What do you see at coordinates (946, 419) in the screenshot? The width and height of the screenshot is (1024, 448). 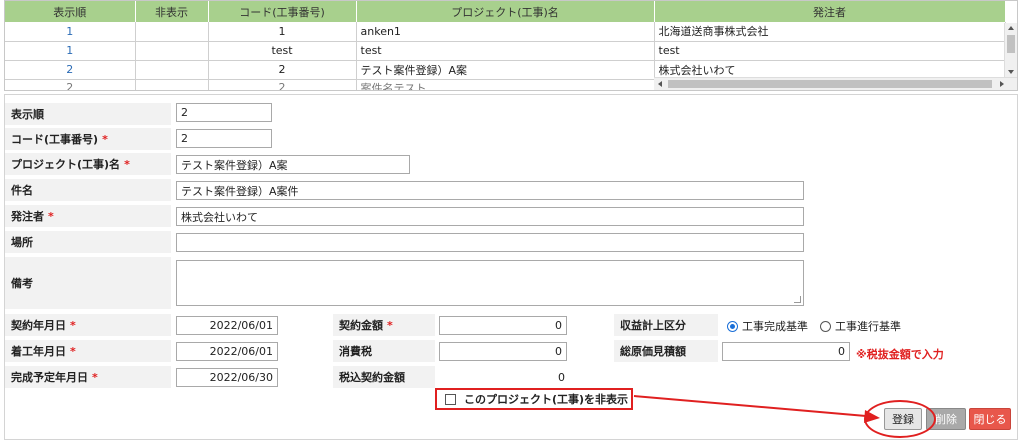 I see `delete-button: 削除` at bounding box center [946, 419].